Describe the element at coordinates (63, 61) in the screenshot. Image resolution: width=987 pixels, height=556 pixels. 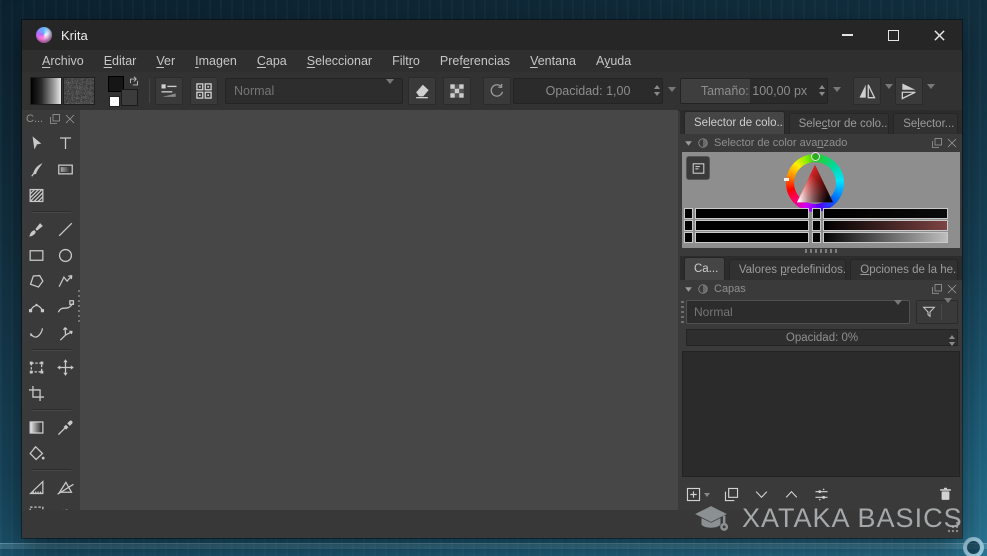
I see `menu-archivo: Archivo` at that location.